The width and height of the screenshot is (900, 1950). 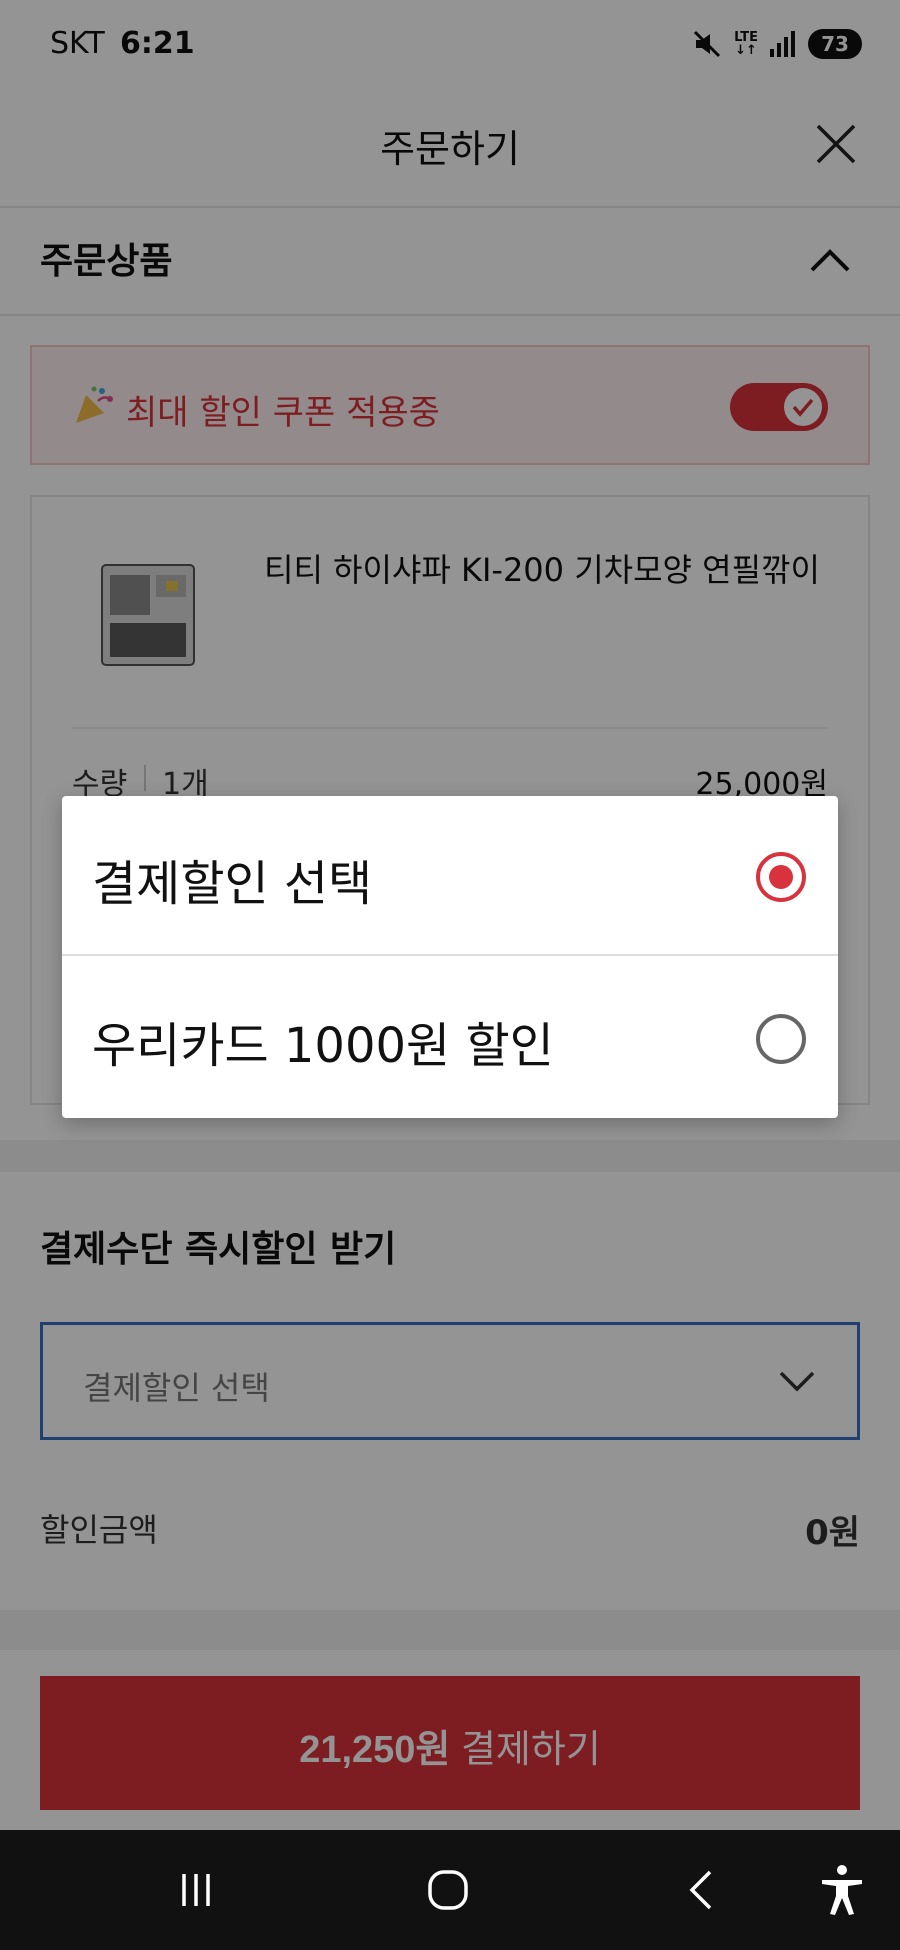 I want to click on dialog-option-default: 결제할인 선택, so click(x=450, y=876).